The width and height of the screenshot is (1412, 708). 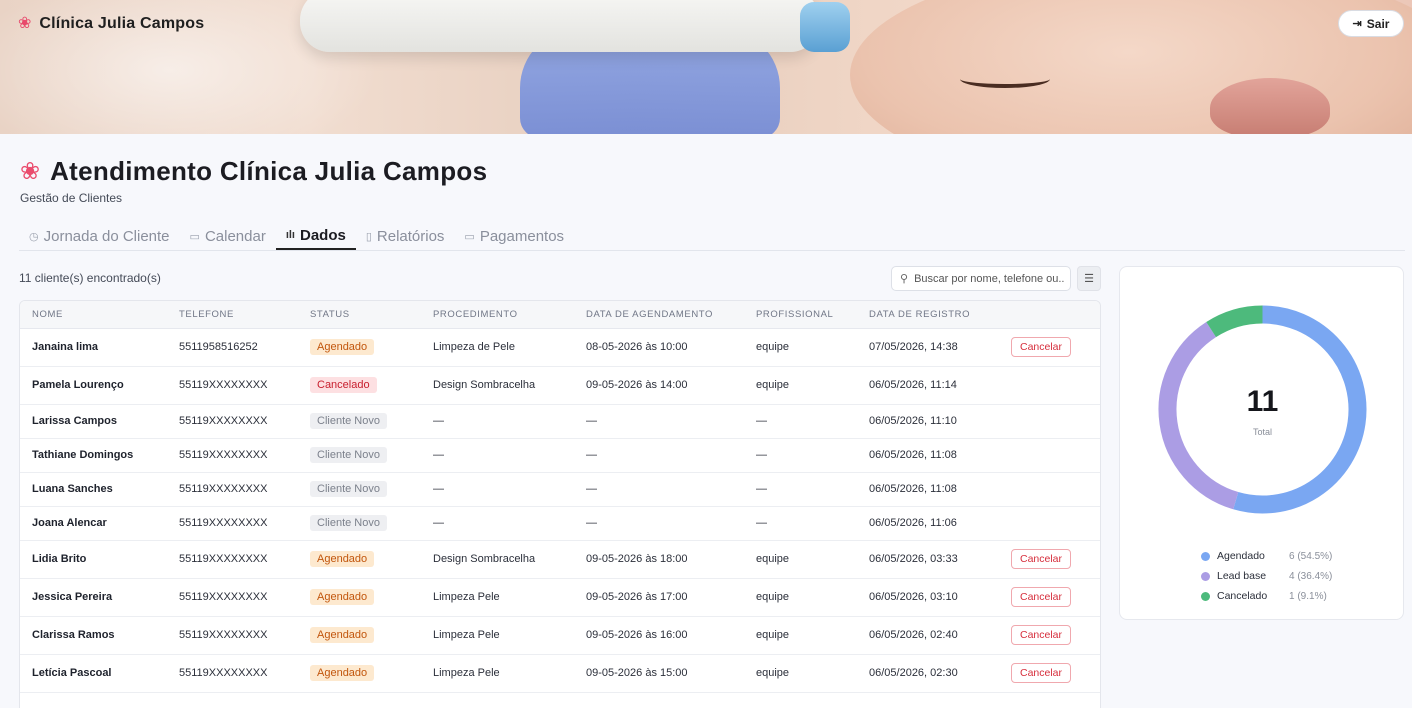 I want to click on legend-label: Cancelado, so click(x=1242, y=596).